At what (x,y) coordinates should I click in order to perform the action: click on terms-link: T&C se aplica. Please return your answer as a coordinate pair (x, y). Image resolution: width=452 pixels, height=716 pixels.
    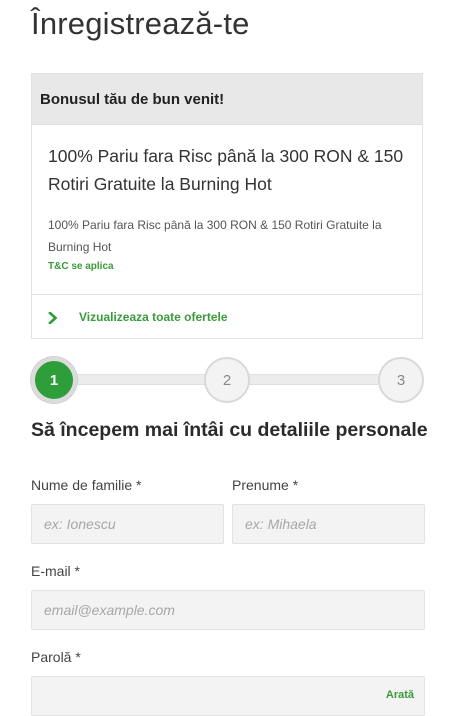
    Looking at the image, I should click on (81, 266).